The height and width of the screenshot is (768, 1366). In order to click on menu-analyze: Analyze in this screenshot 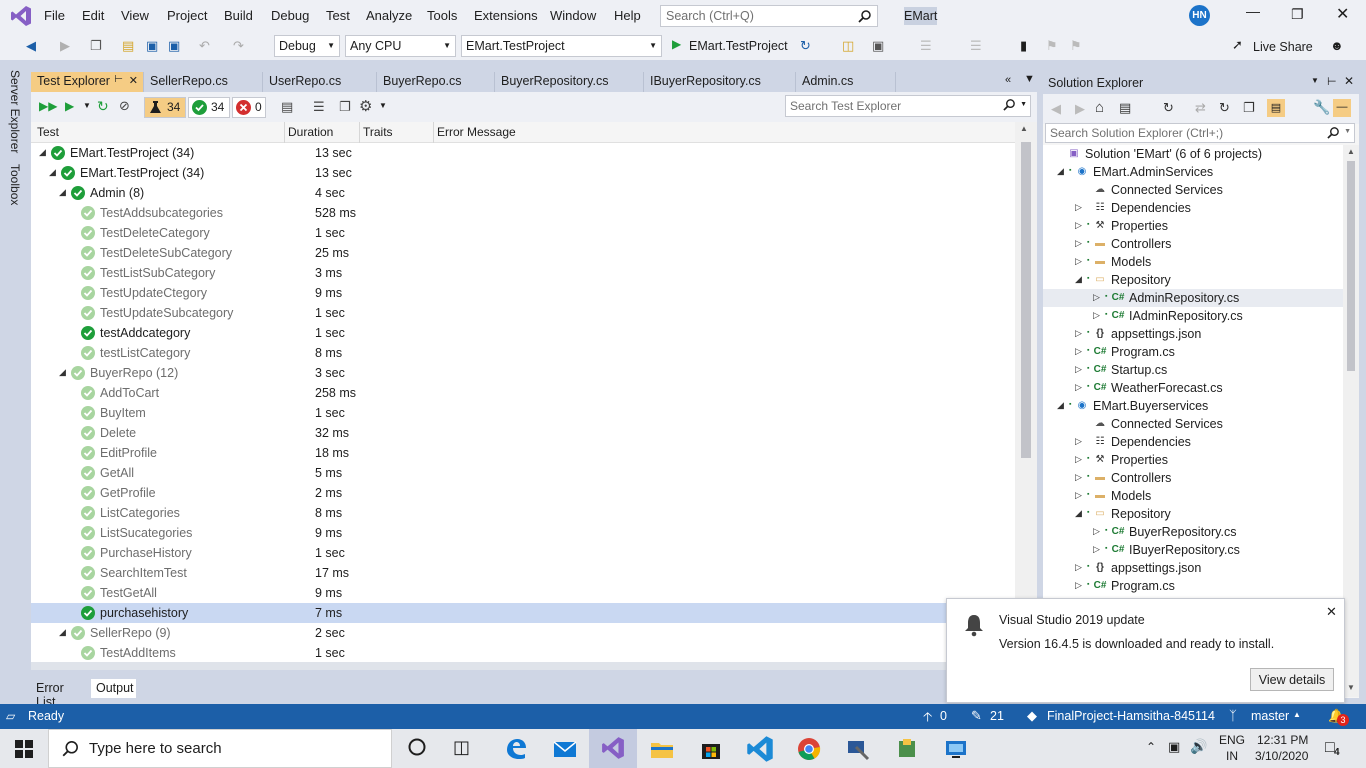, I will do `click(389, 15)`.